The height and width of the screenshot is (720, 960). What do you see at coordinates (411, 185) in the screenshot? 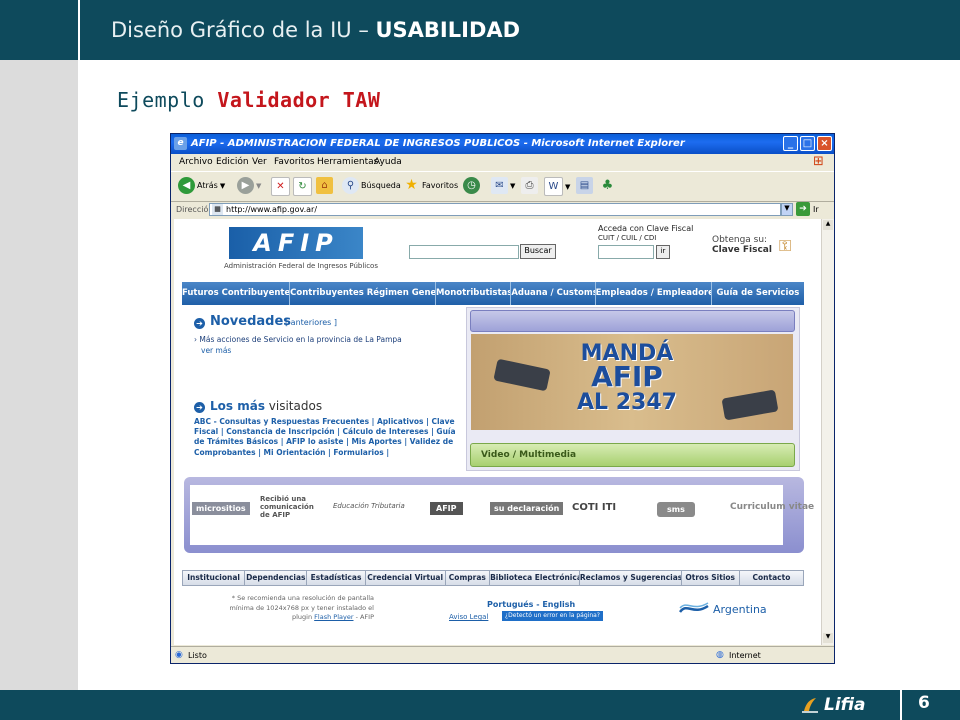
I see `star-icon: ★` at bounding box center [411, 185].